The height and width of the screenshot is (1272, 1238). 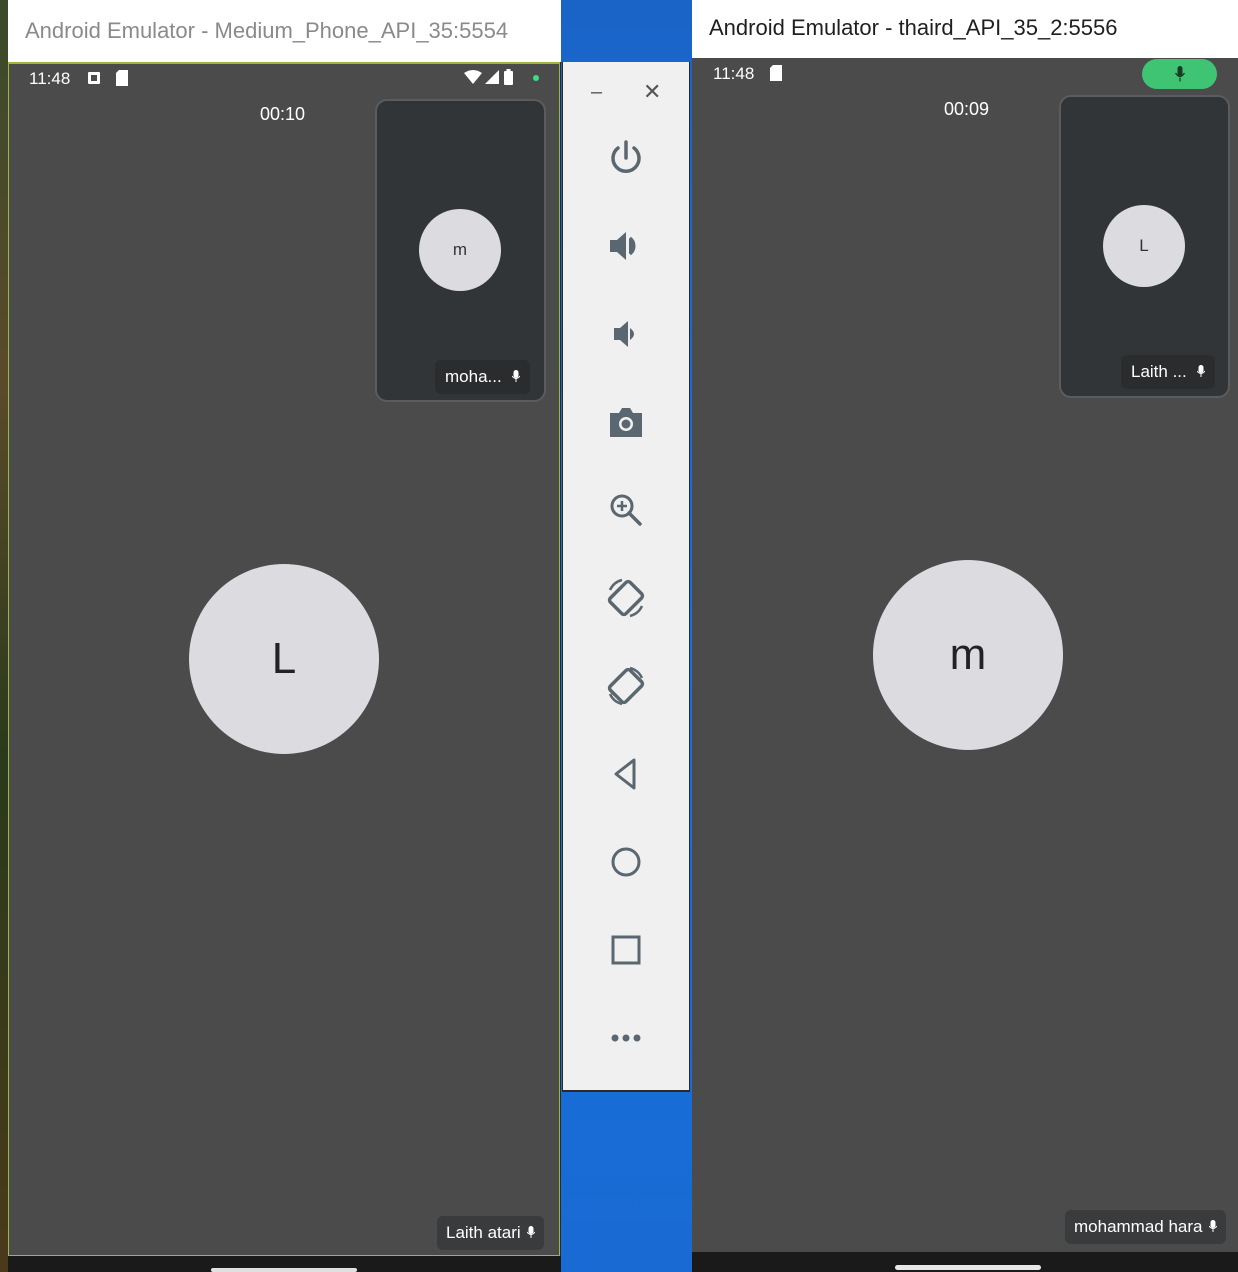 I want to click on remote-participant-name-tag: mohammad hara, so click(x=1145, y=1227).